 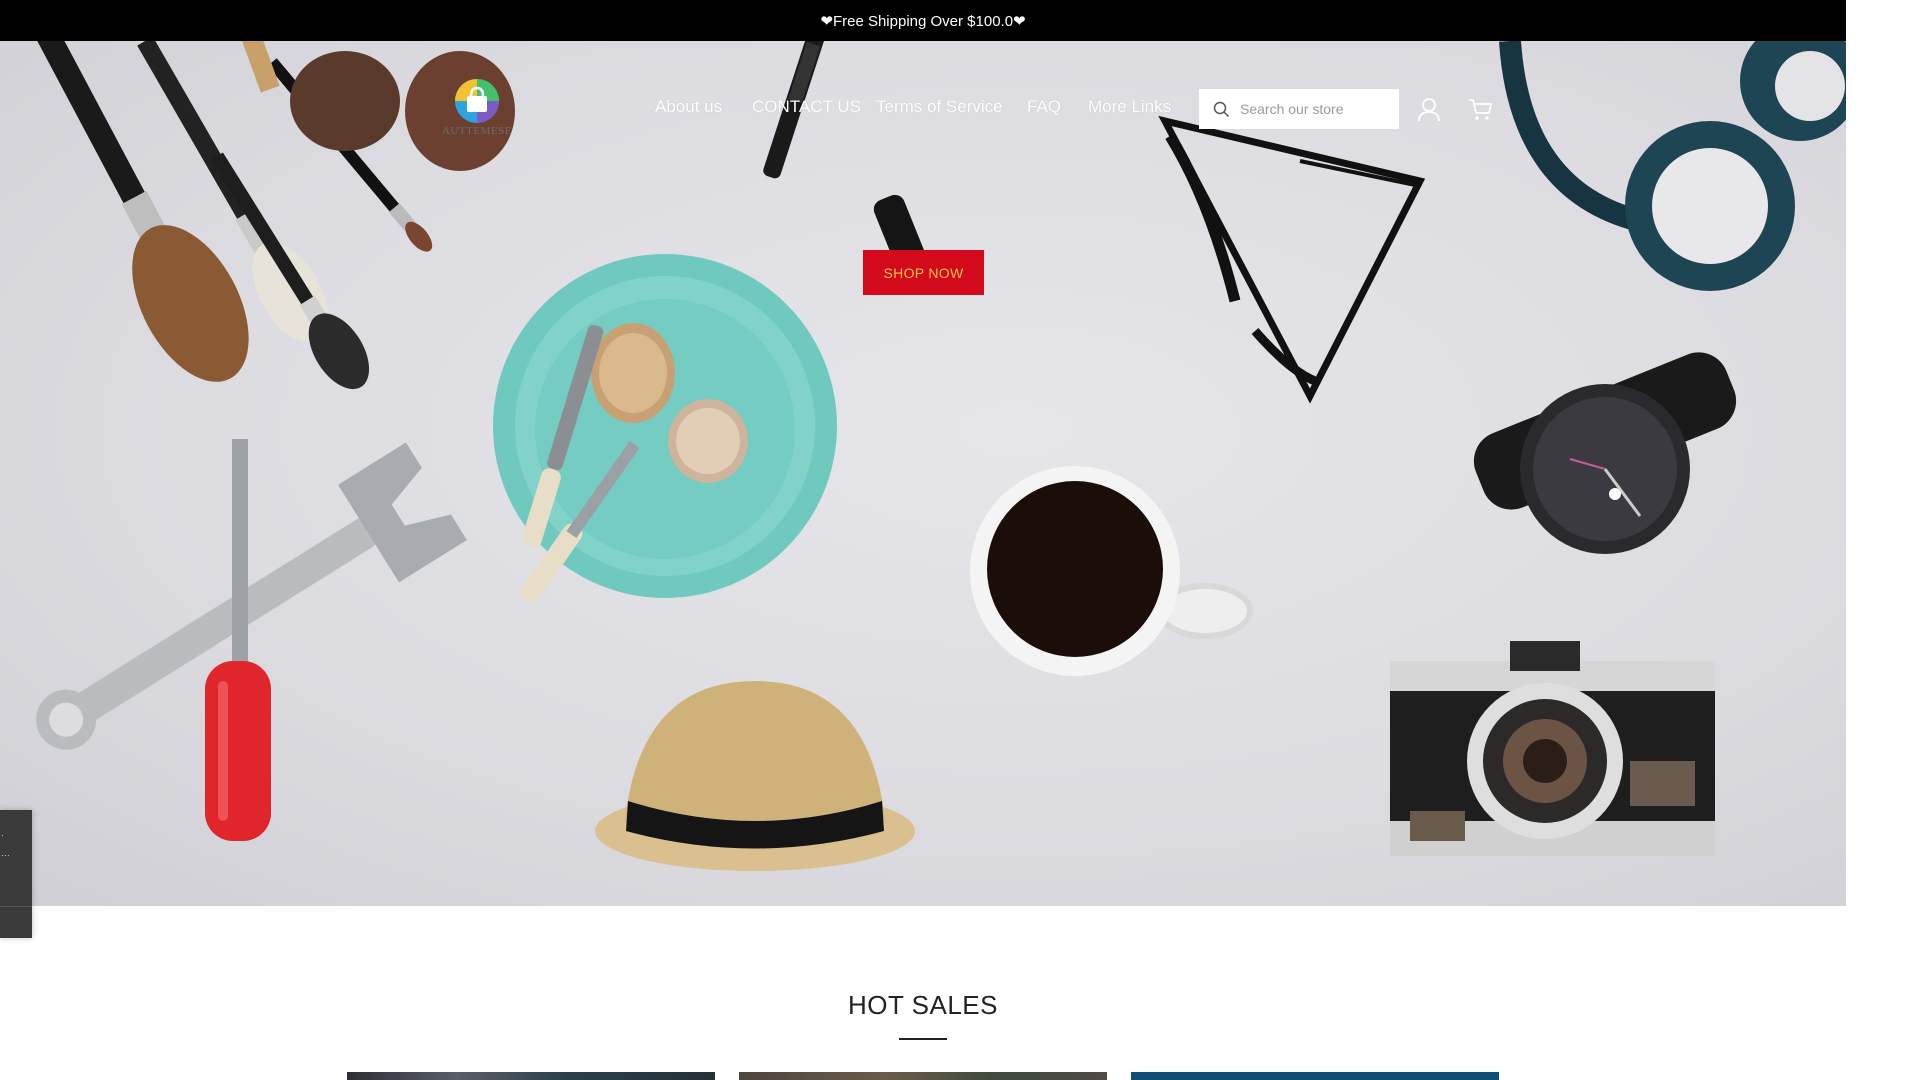 I want to click on user-account-icon, so click(x=1429, y=109).